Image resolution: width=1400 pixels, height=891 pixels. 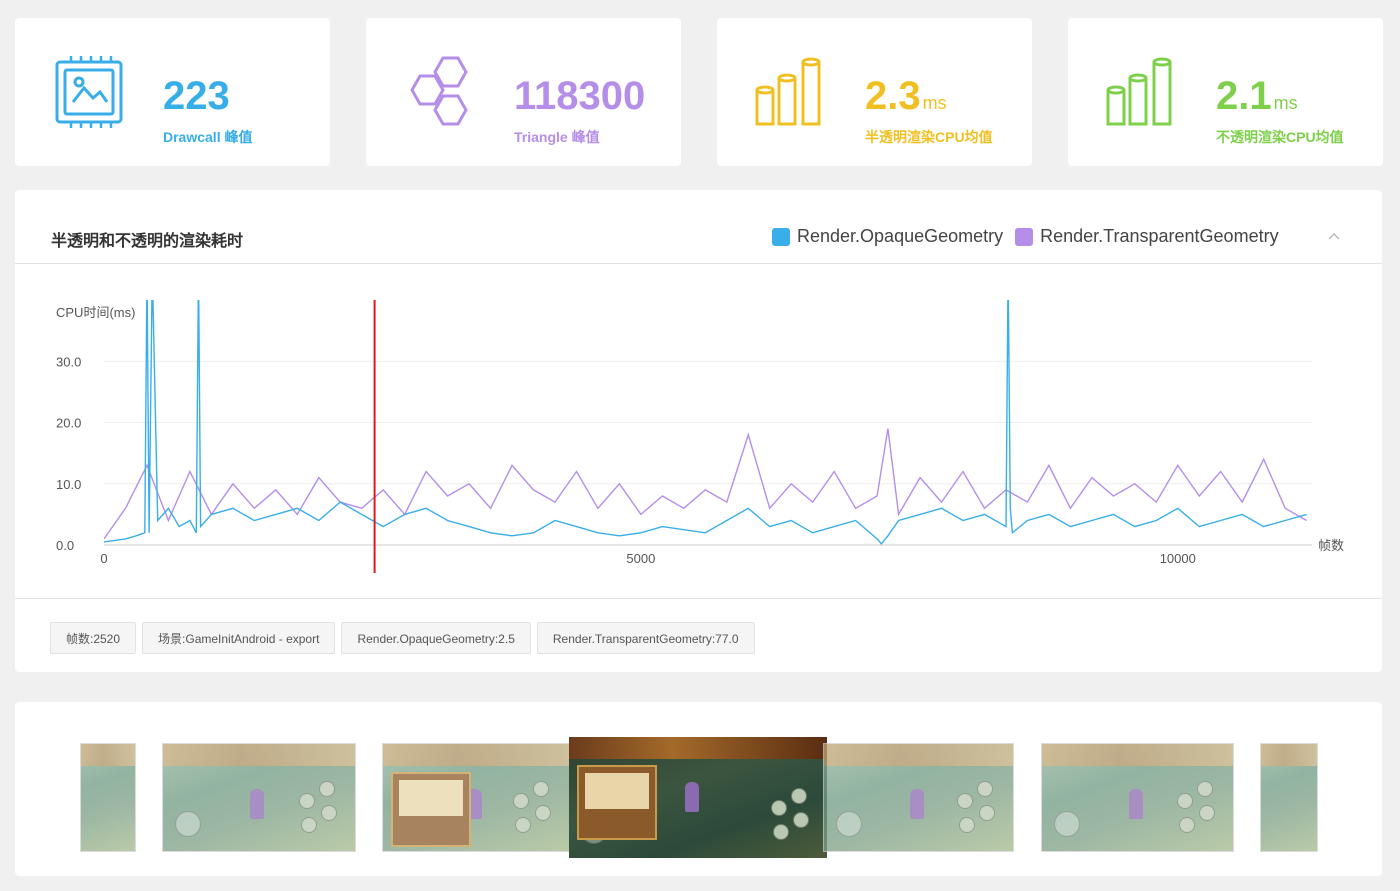 What do you see at coordinates (557, 137) in the screenshot?
I see `triangle-peak-label: Triangle 峰值` at bounding box center [557, 137].